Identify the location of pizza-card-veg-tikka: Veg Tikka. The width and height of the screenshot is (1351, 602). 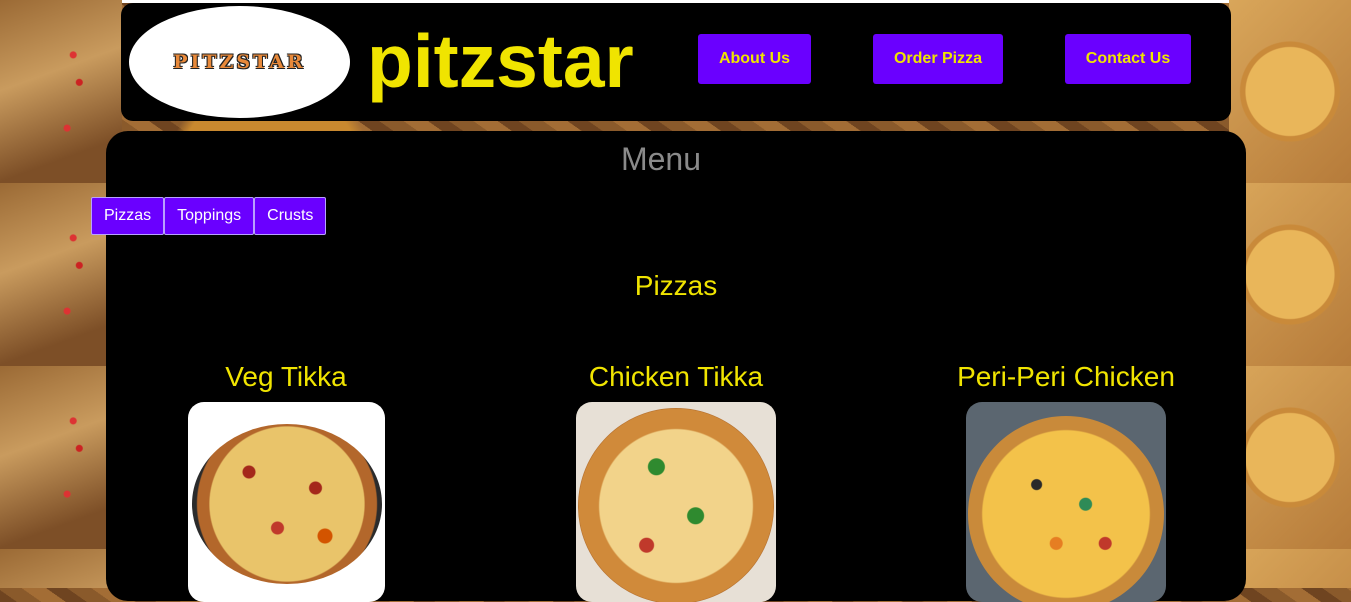
(286, 481).